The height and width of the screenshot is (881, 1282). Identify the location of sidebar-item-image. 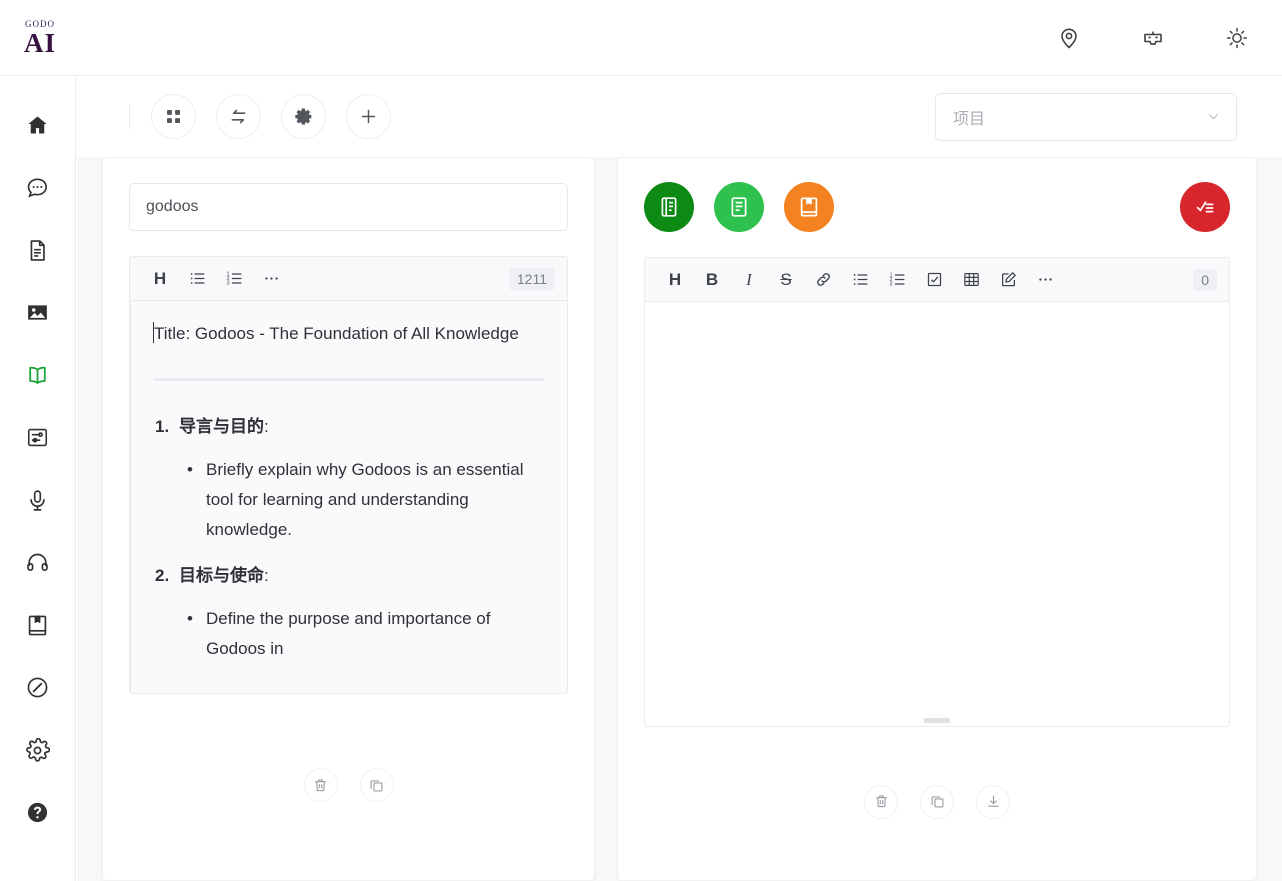
(38, 313).